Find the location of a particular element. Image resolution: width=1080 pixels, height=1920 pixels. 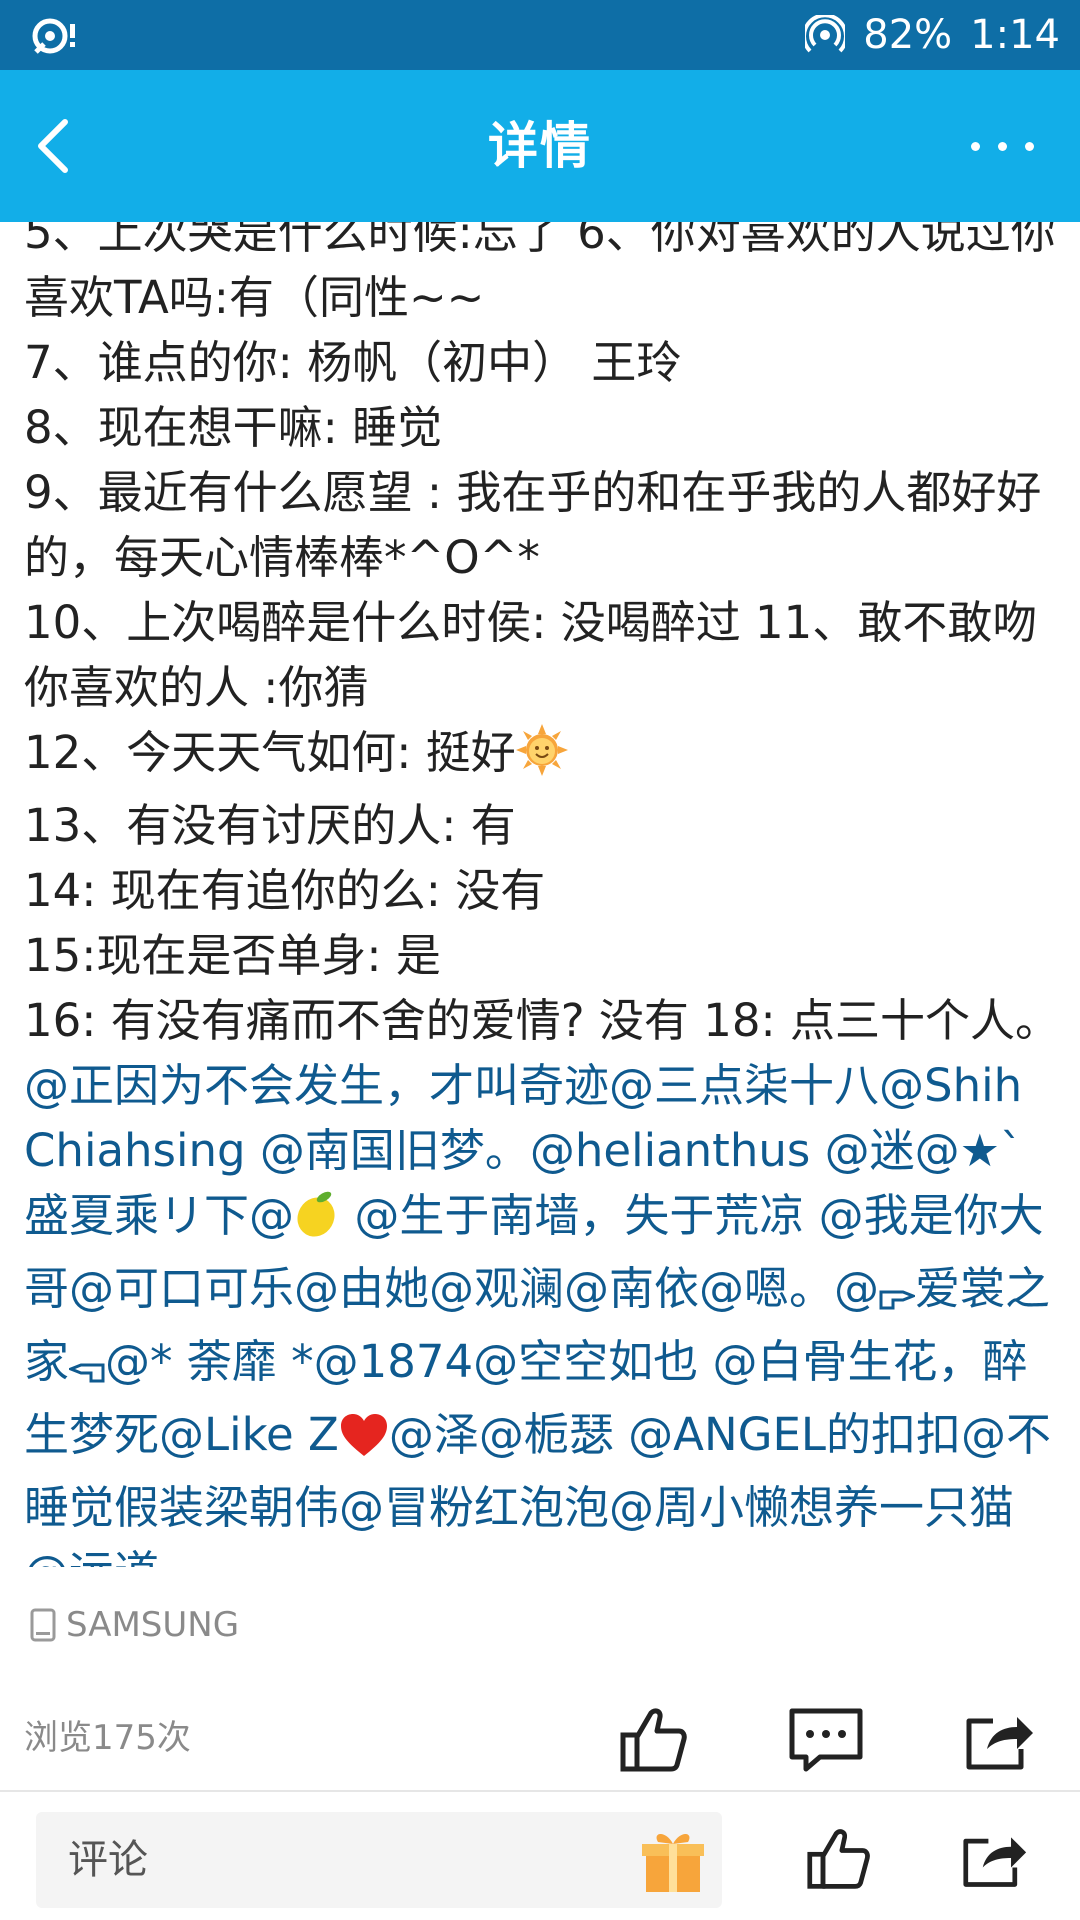

bottom-share-button is located at coordinates (995, 1859).